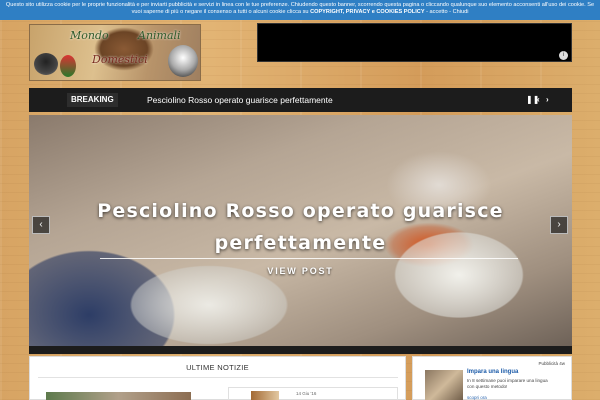 This screenshot has width=600, height=400. I want to click on logo-text-mondo: Mondo, so click(89, 35).